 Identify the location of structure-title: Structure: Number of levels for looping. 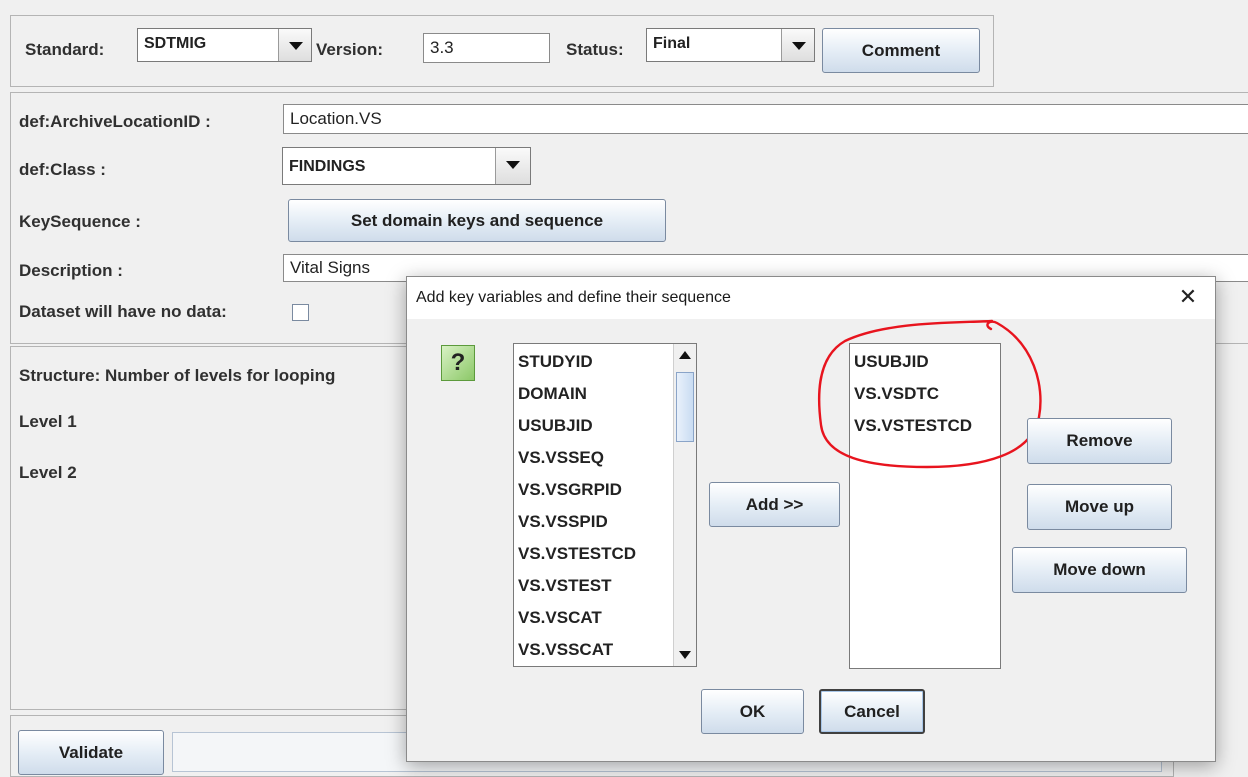
(177, 375).